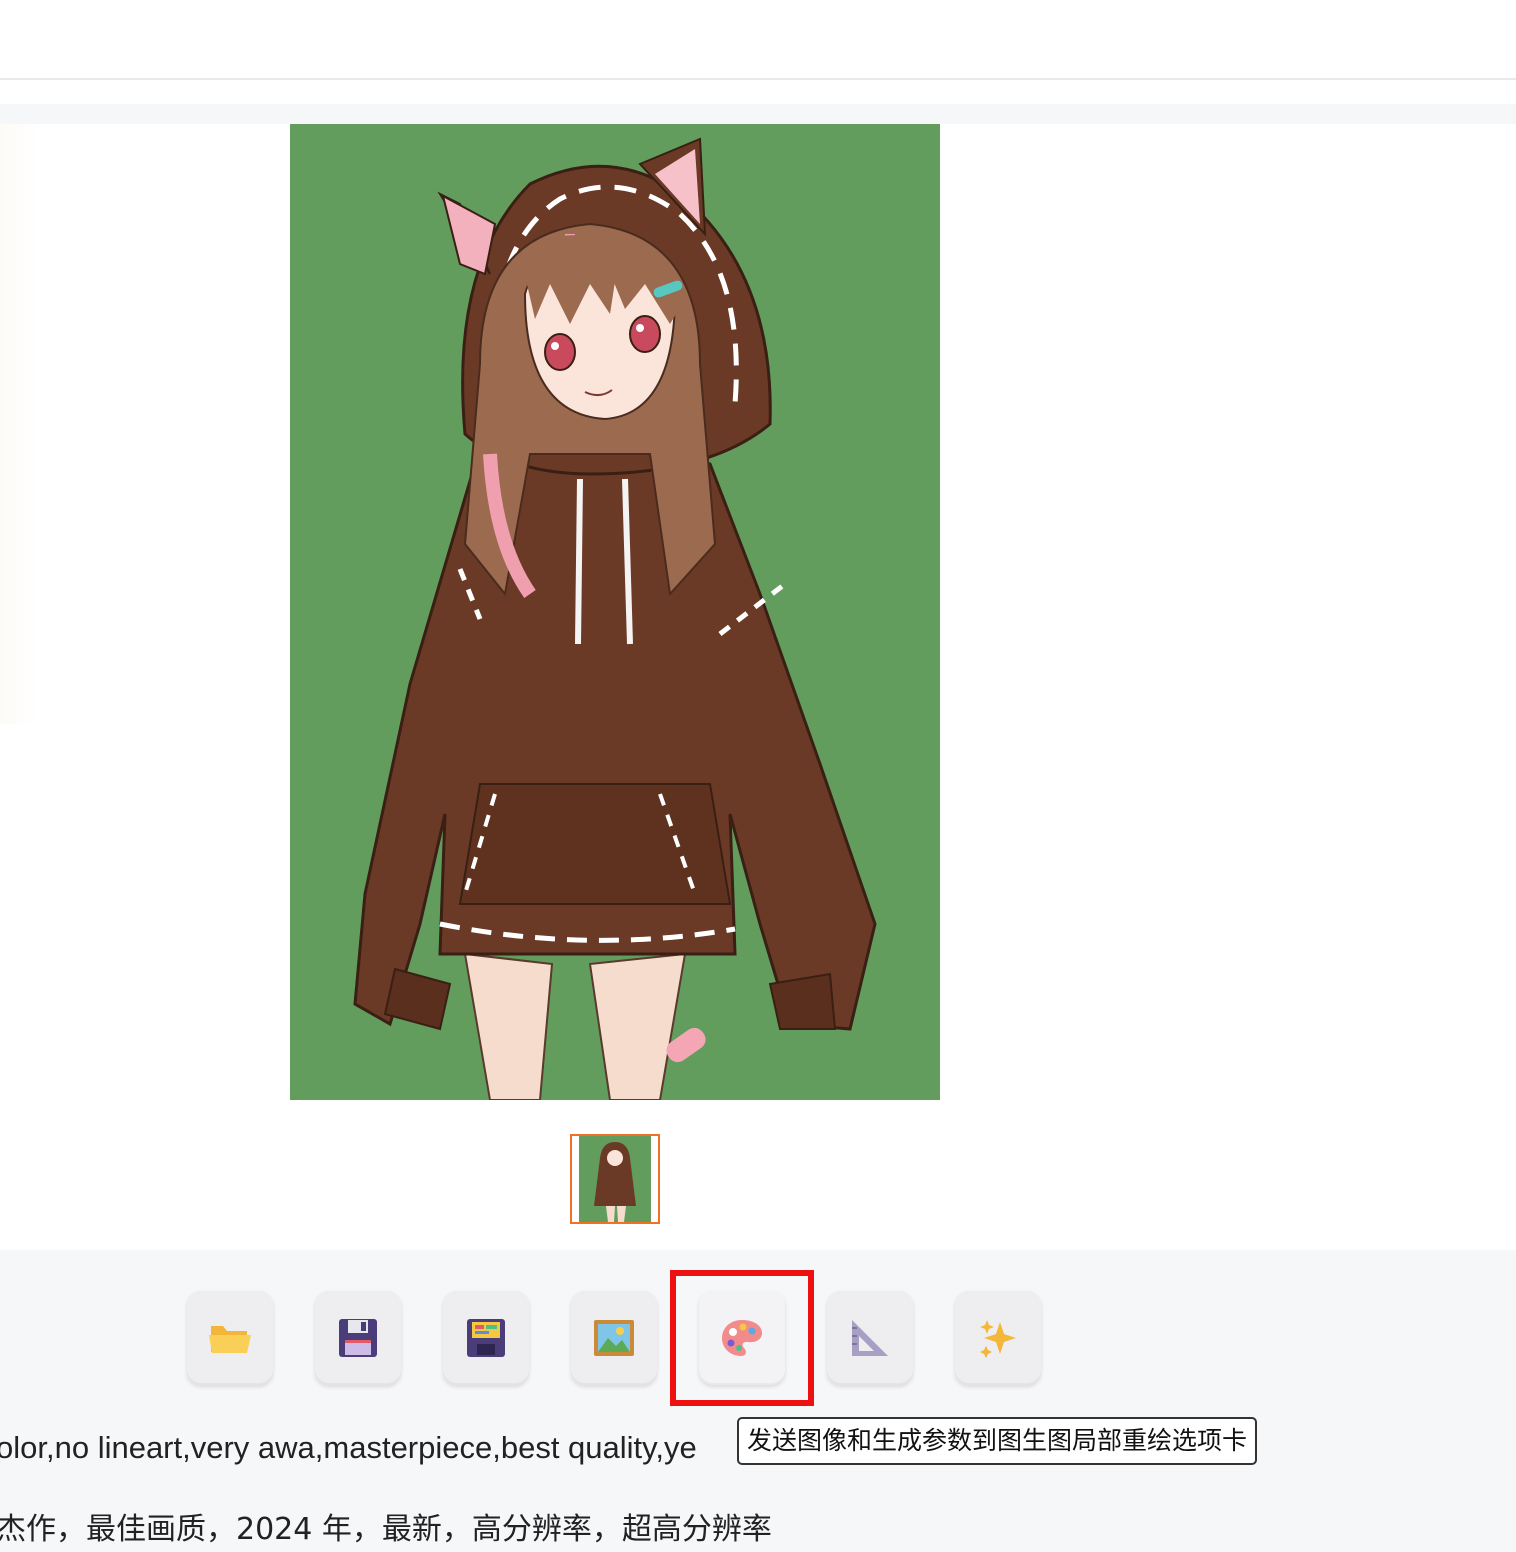  What do you see at coordinates (758, 114) in the screenshot?
I see `gallery-header-strip` at bounding box center [758, 114].